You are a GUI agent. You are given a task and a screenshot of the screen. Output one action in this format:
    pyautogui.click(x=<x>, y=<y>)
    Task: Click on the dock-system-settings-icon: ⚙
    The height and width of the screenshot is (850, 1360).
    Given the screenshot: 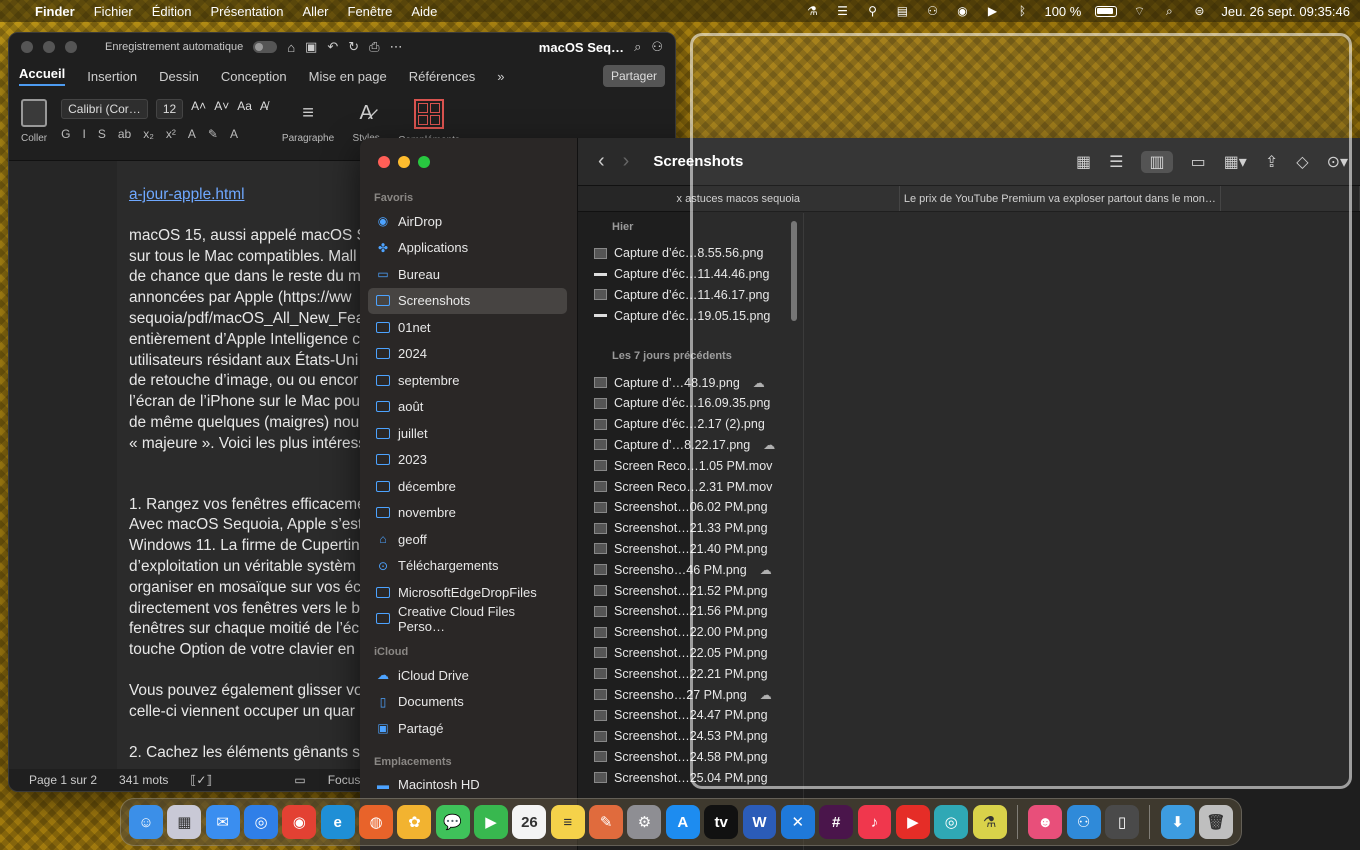 What is the action you would take?
    pyautogui.click(x=644, y=822)
    